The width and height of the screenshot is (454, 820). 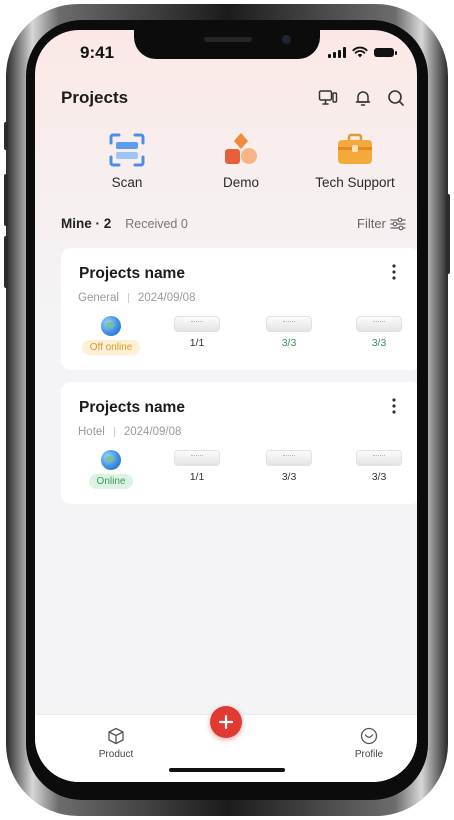 I want to click on battery-icon, so click(x=385, y=52).